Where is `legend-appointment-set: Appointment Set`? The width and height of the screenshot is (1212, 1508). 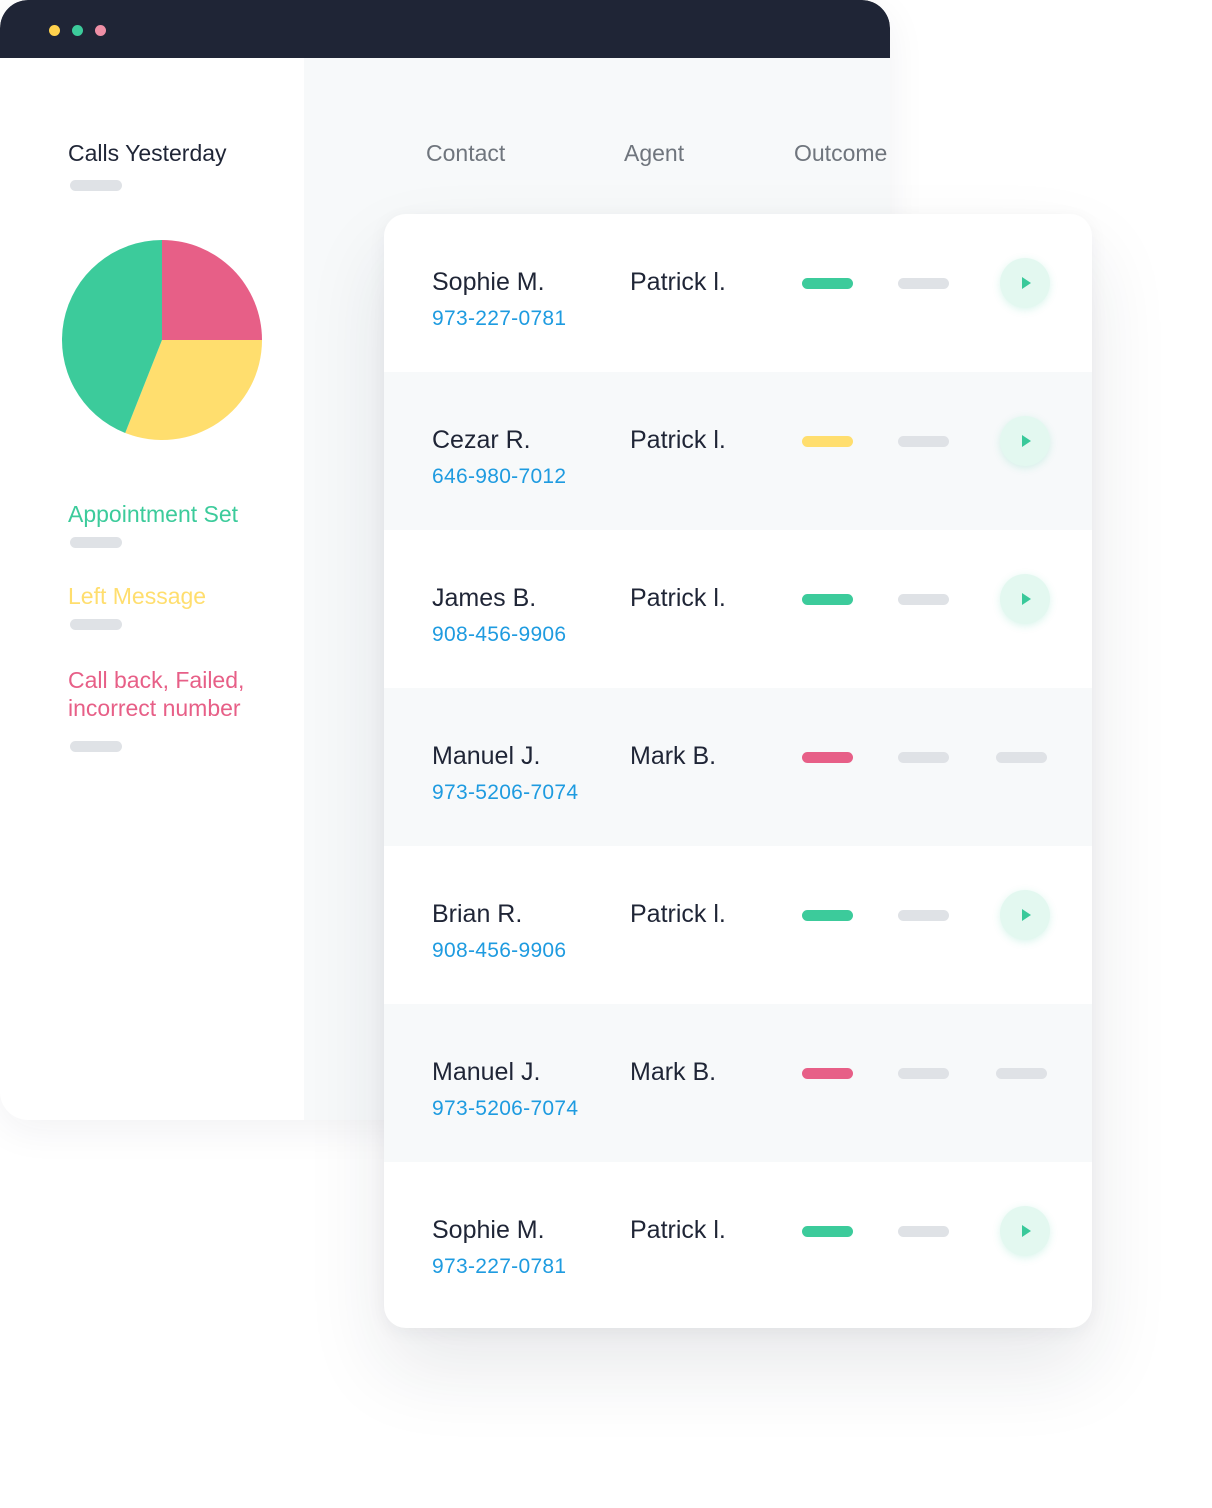
legend-appointment-set: Appointment Set is located at coordinates (153, 514).